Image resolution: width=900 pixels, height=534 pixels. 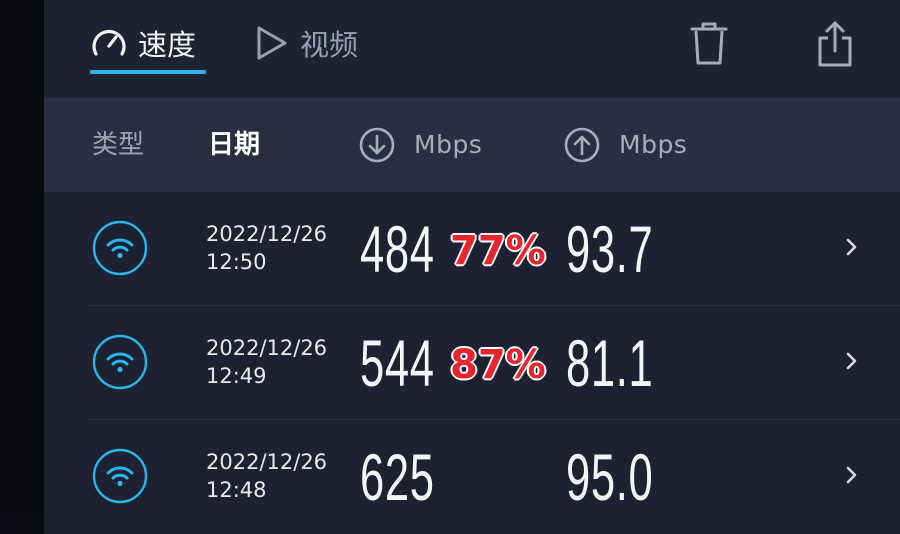 I want to click on play-icon, so click(x=272, y=43).